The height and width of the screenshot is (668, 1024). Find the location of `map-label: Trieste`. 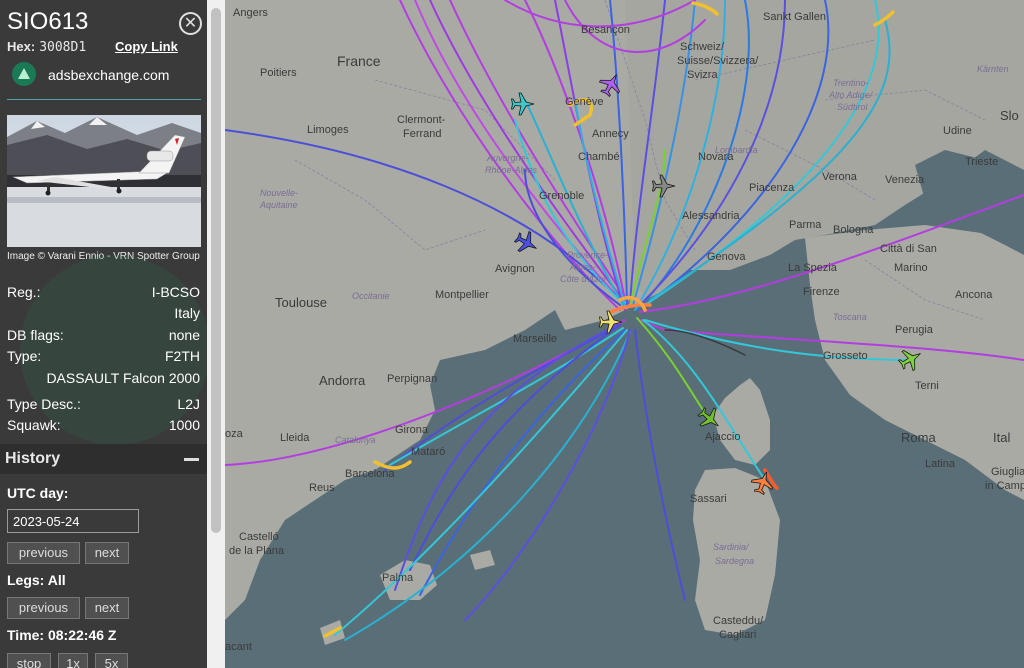

map-label: Trieste is located at coordinates (981, 162).